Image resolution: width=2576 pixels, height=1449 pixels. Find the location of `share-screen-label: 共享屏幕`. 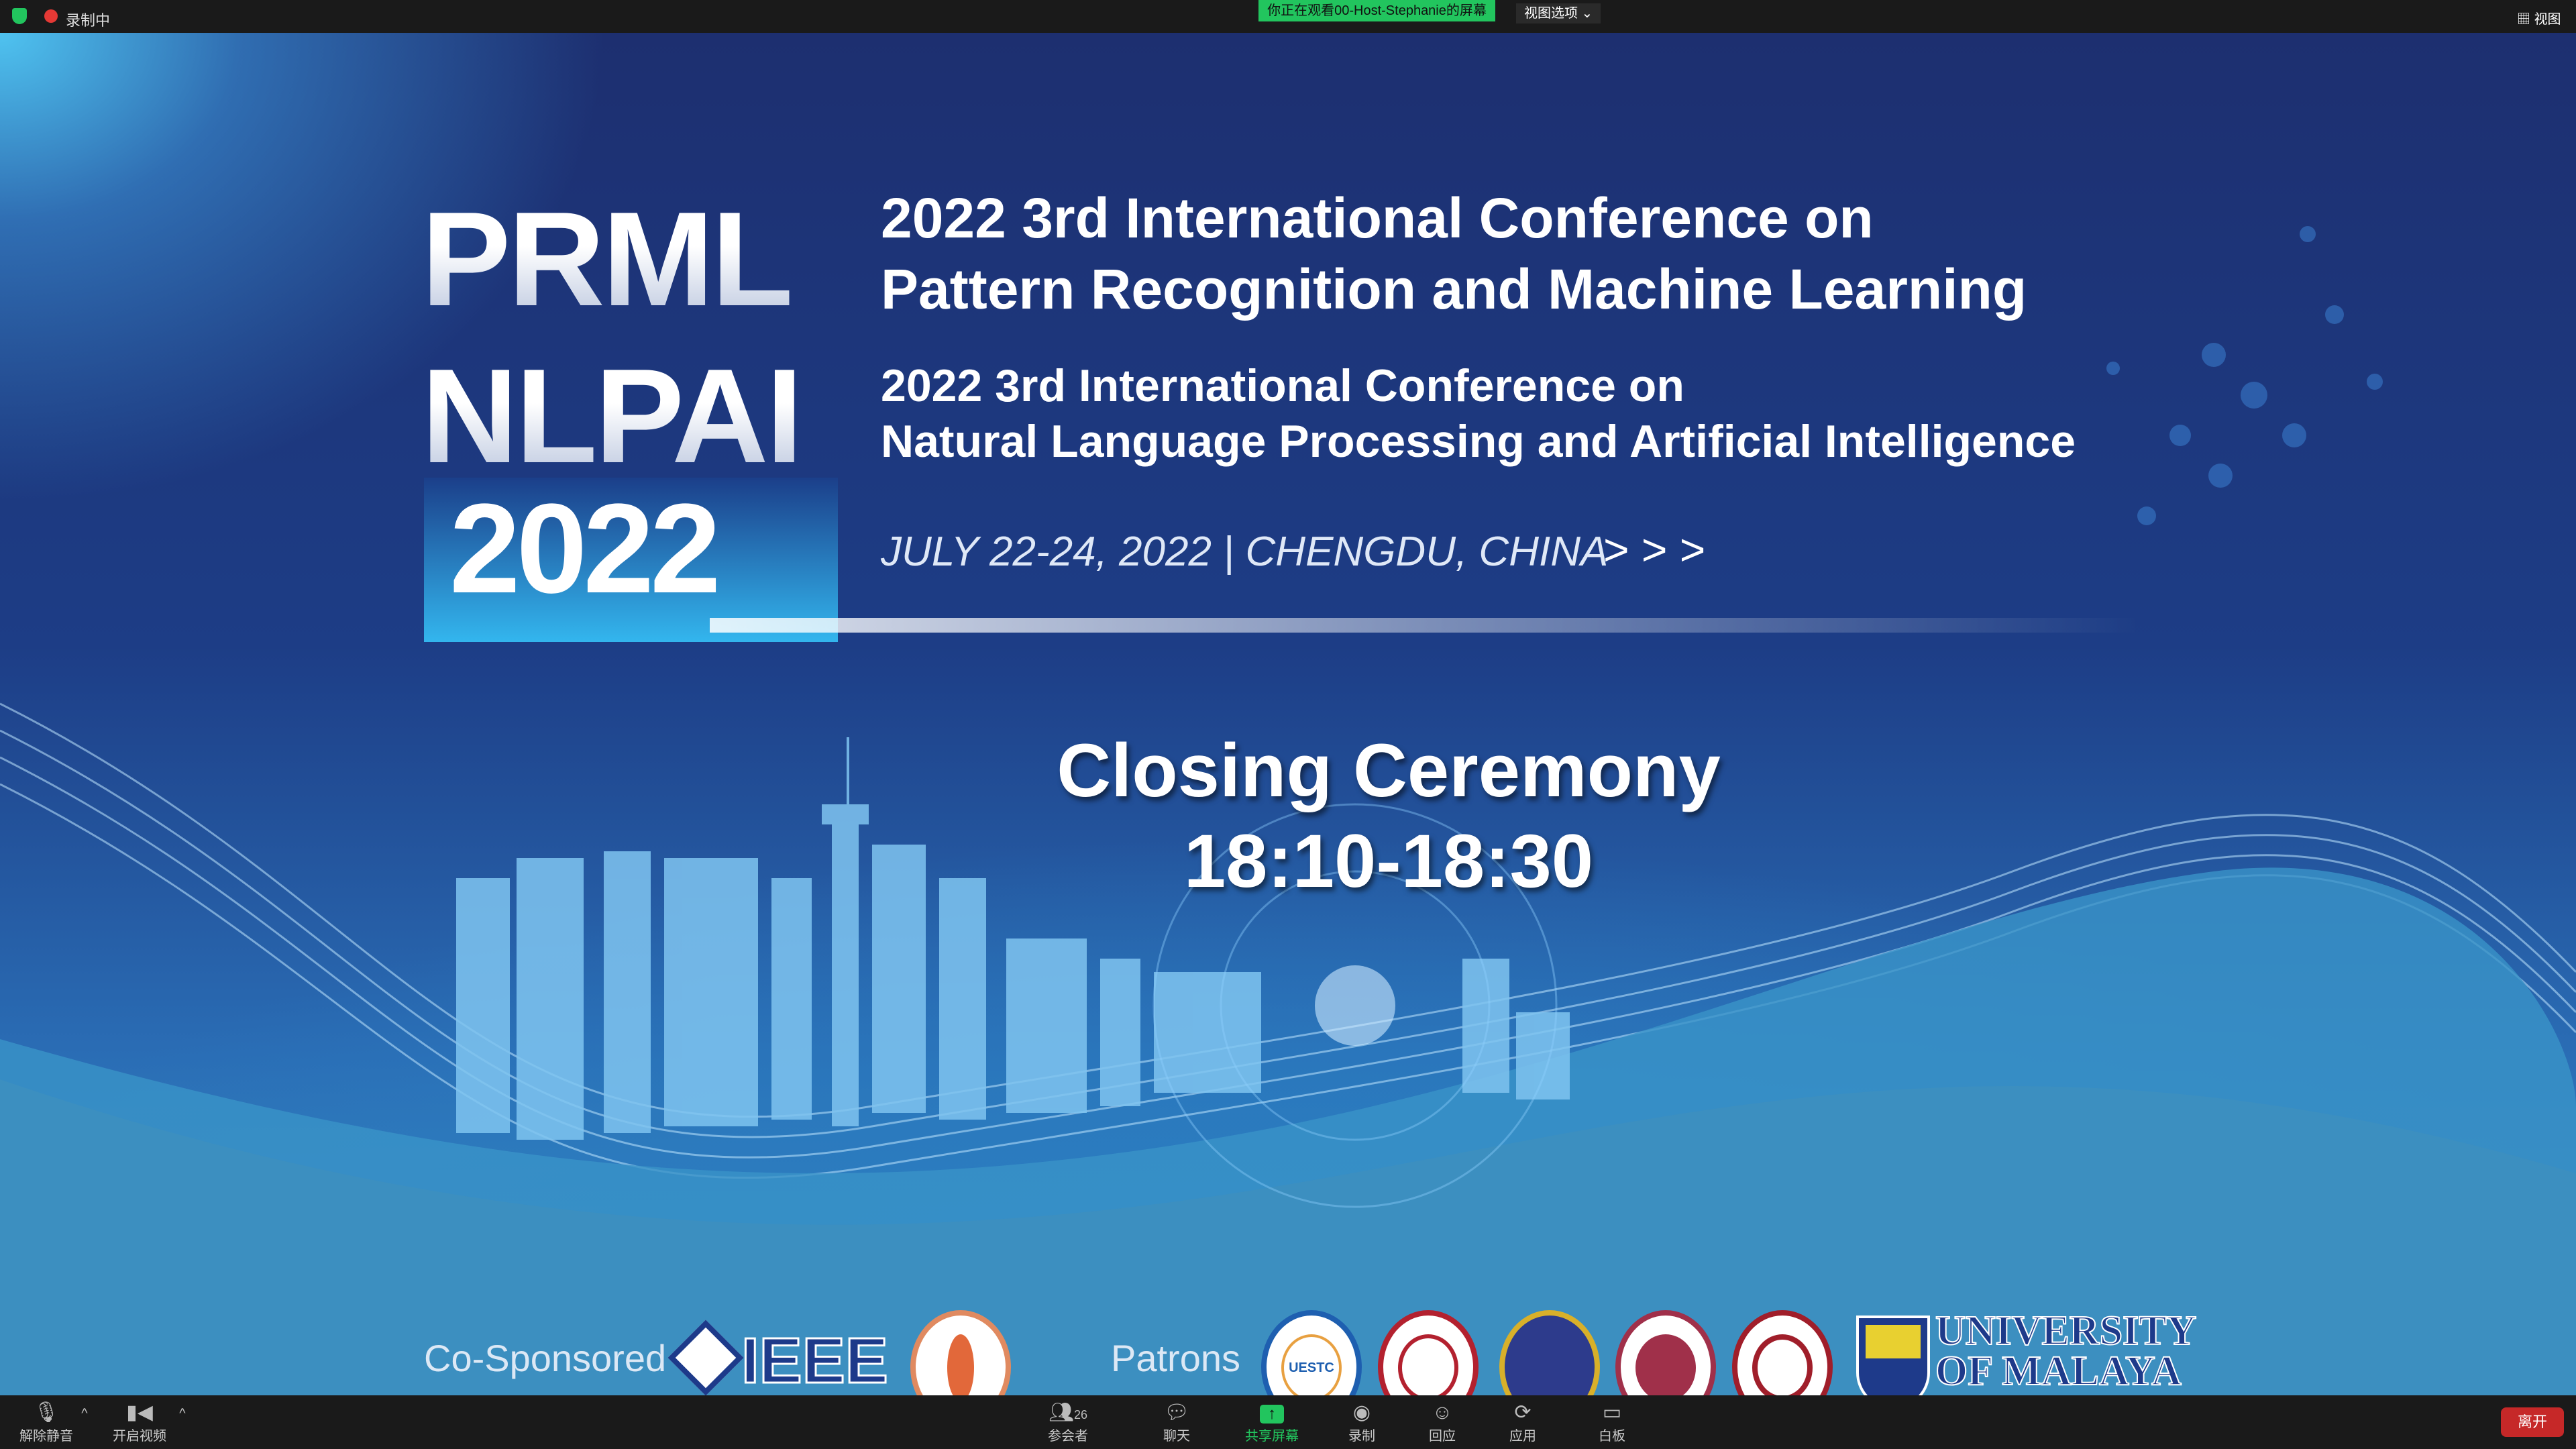

share-screen-label: 共享屏幕 is located at coordinates (1272, 1436).